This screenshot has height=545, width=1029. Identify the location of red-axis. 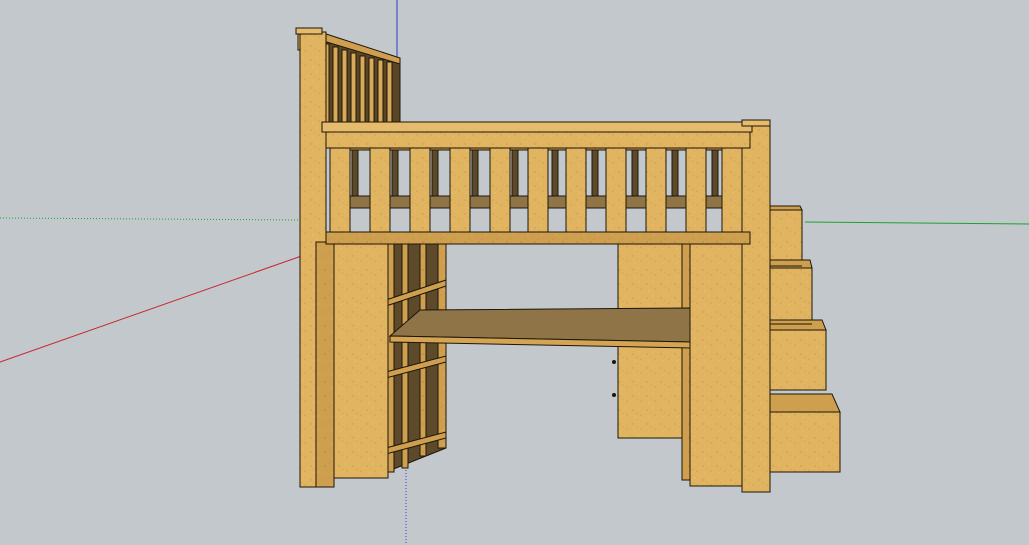
(165, 304).